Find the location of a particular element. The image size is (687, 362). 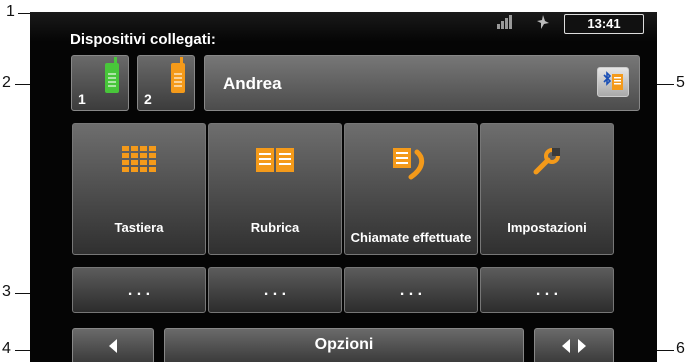

bluetooth-phonebook-button is located at coordinates (613, 82).